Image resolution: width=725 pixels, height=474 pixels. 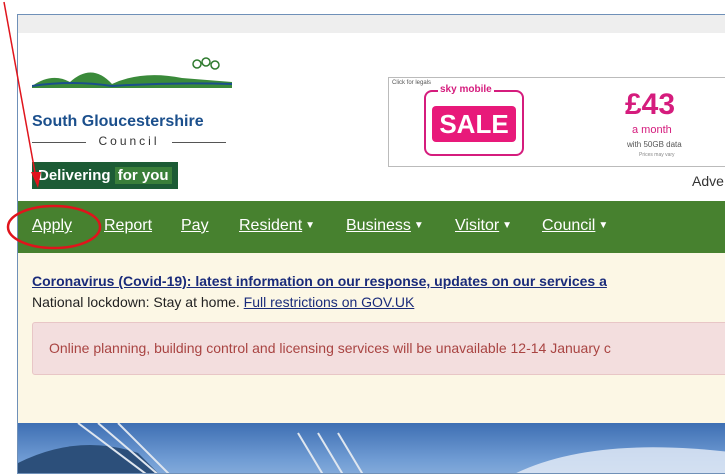 I want to click on bridge-illustration, so click(x=371, y=448).